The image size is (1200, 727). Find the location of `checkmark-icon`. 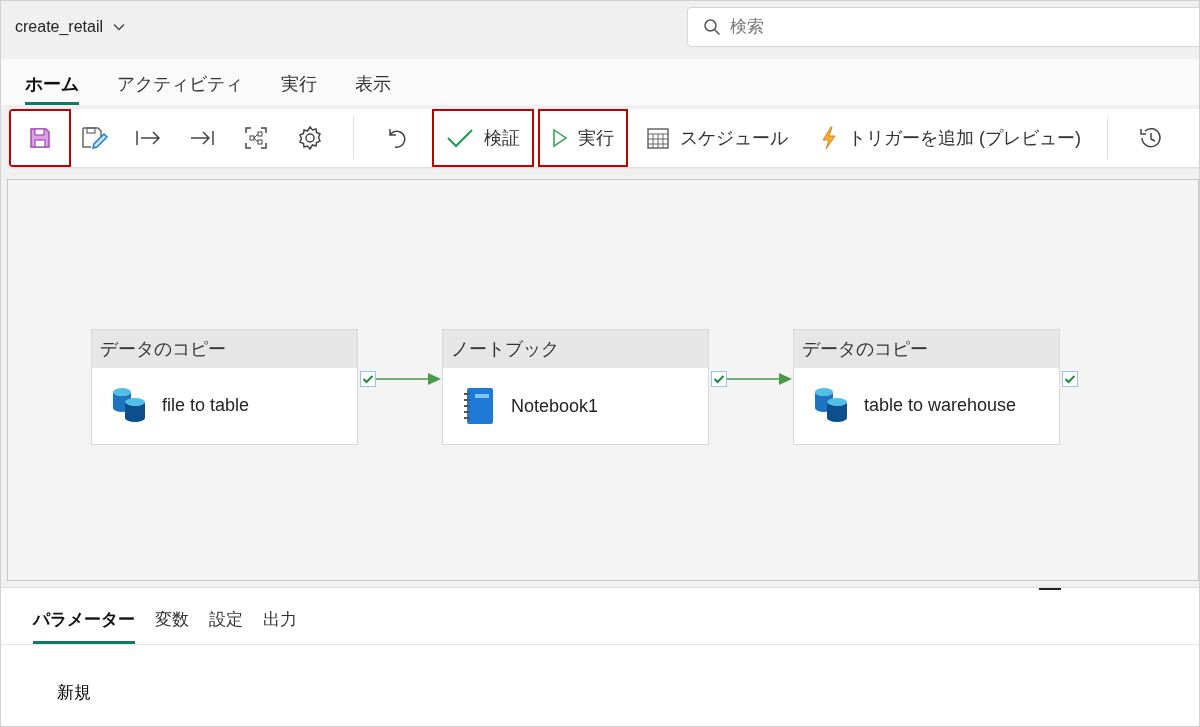

checkmark-icon is located at coordinates (460, 138).